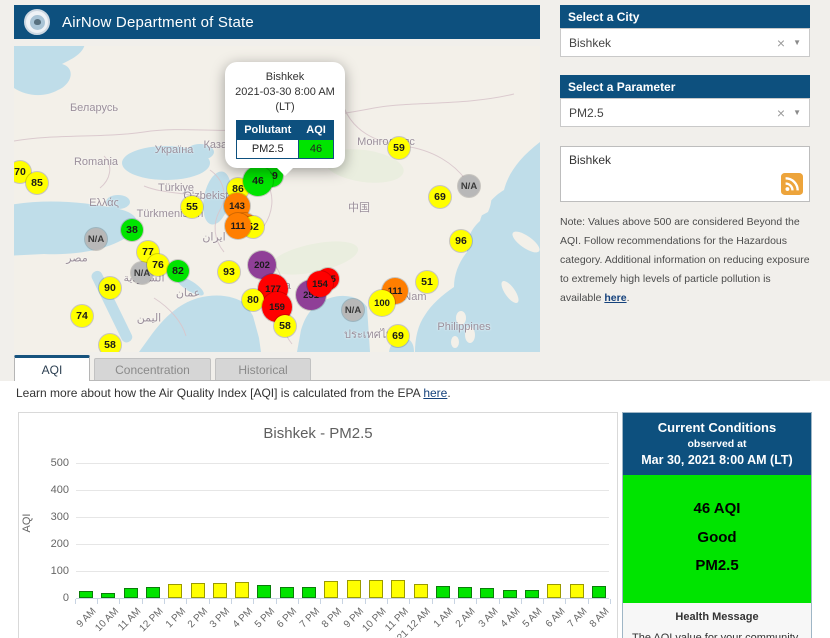 The width and height of the screenshot is (830, 638). Describe the element at coordinates (615, 298) in the screenshot. I see `note-here-link: here` at that location.